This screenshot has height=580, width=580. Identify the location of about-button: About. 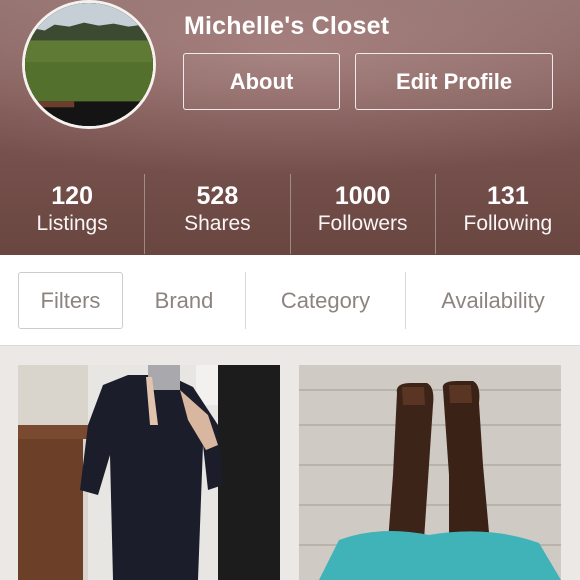
(261, 81).